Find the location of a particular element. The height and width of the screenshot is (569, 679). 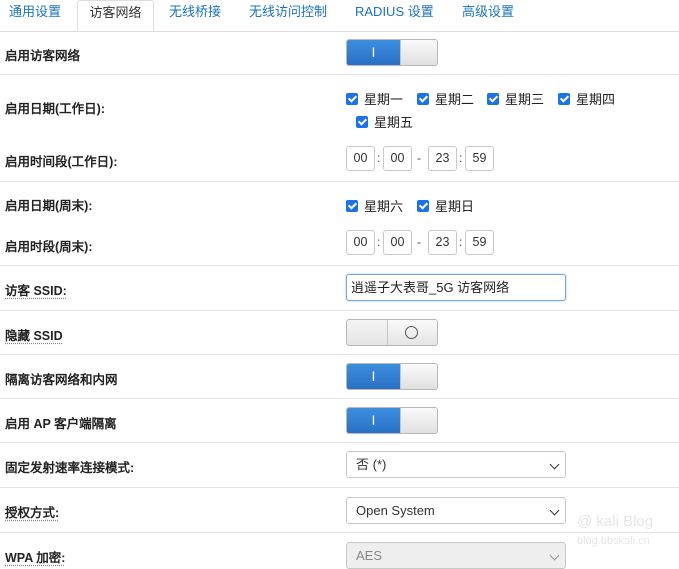

isolate-label: 隔离访客网络和内网 is located at coordinates (61, 380).